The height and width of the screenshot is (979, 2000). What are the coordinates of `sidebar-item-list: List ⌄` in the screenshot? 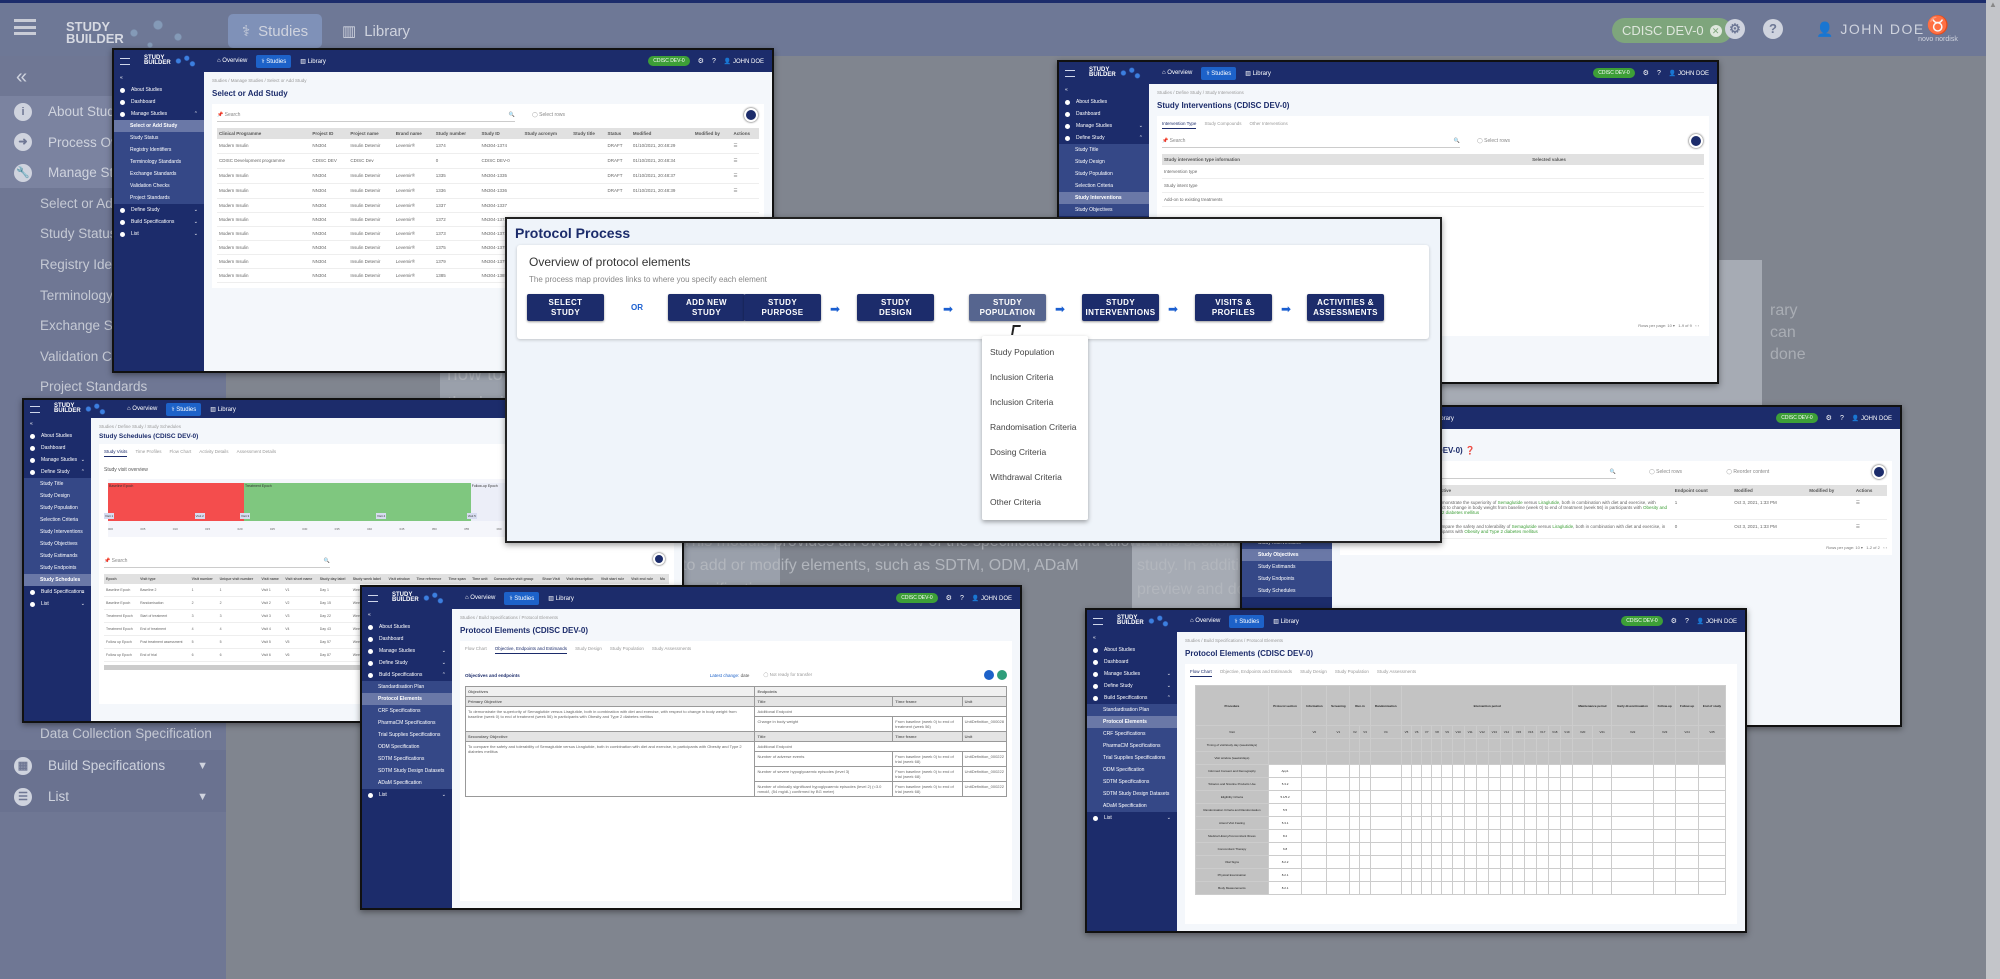 It's located at (407, 795).